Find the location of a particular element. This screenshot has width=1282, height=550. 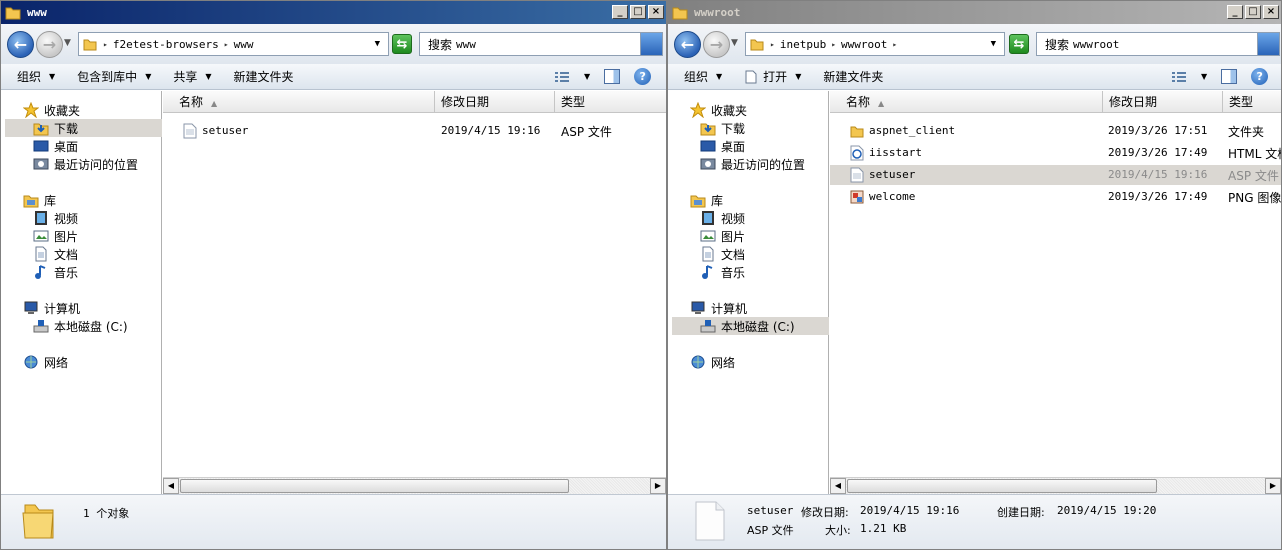

share-button: 共享 ▼ is located at coordinates (192, 76).